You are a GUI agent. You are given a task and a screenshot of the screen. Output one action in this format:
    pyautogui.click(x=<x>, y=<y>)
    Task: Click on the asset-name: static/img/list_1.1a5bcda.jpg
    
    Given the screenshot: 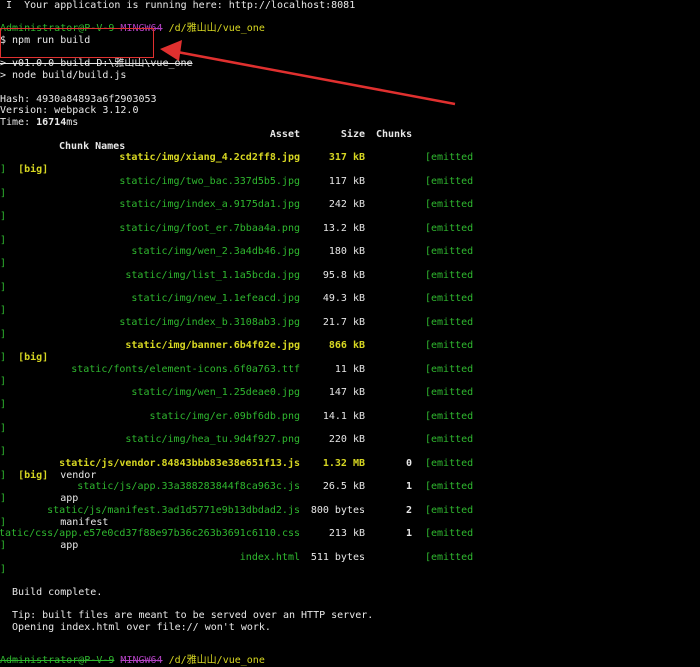 What is the action you would take?
    pyautogui.click(x=212, y=275)
    